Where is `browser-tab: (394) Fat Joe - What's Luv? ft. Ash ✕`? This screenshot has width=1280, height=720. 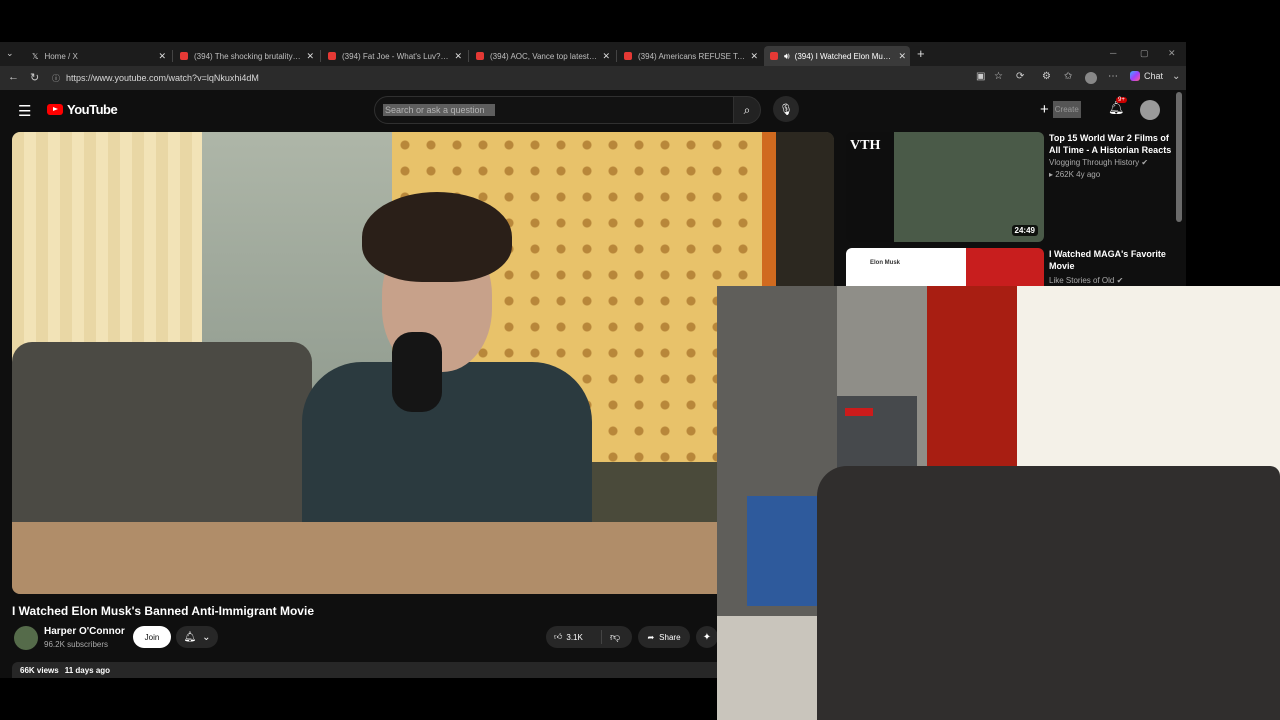
browser-tab: (394) Fat Joe - What's Luv? ft. Ash ✕ is located at coordinates (394, 56).